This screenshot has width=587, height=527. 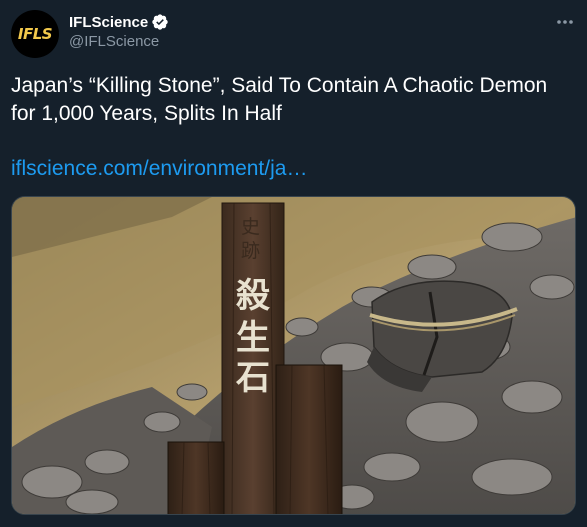 I want to click on more-options-icon, so click(x=565, y=22).